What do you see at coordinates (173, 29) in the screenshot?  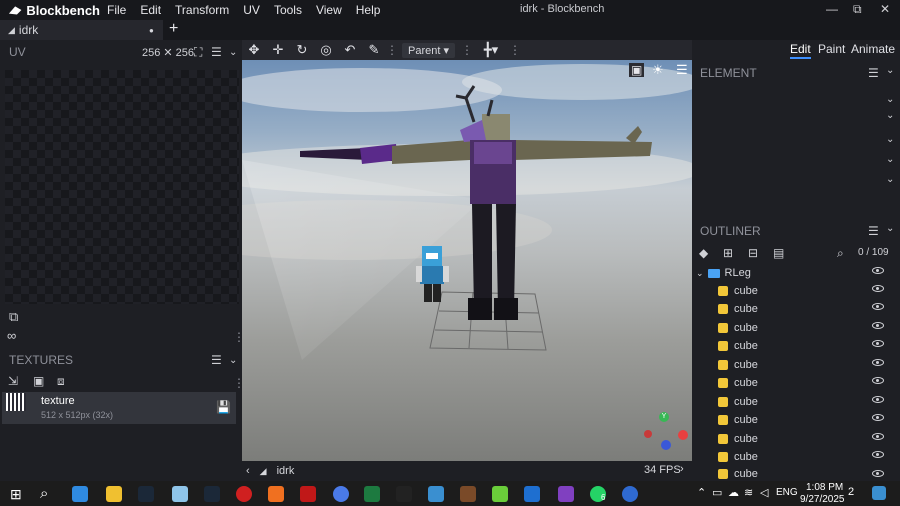 I see `new-tab-button: +` at bounding box center [173, 29].